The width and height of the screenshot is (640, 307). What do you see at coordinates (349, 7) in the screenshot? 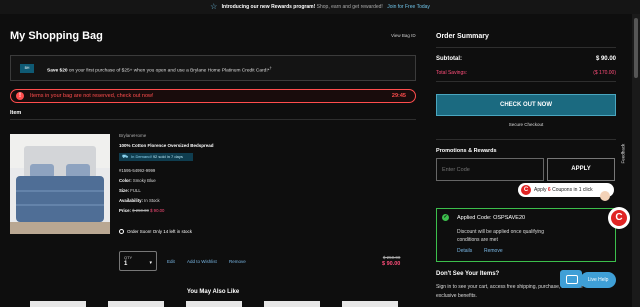
I see `banner-sub: Shop, earn and get rewarded!` at bounding box center [349, 7].